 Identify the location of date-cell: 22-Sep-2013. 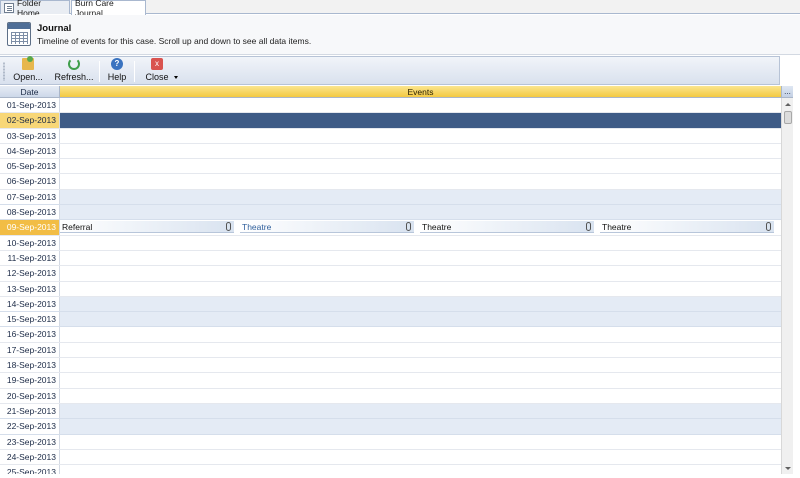
(30, 426).